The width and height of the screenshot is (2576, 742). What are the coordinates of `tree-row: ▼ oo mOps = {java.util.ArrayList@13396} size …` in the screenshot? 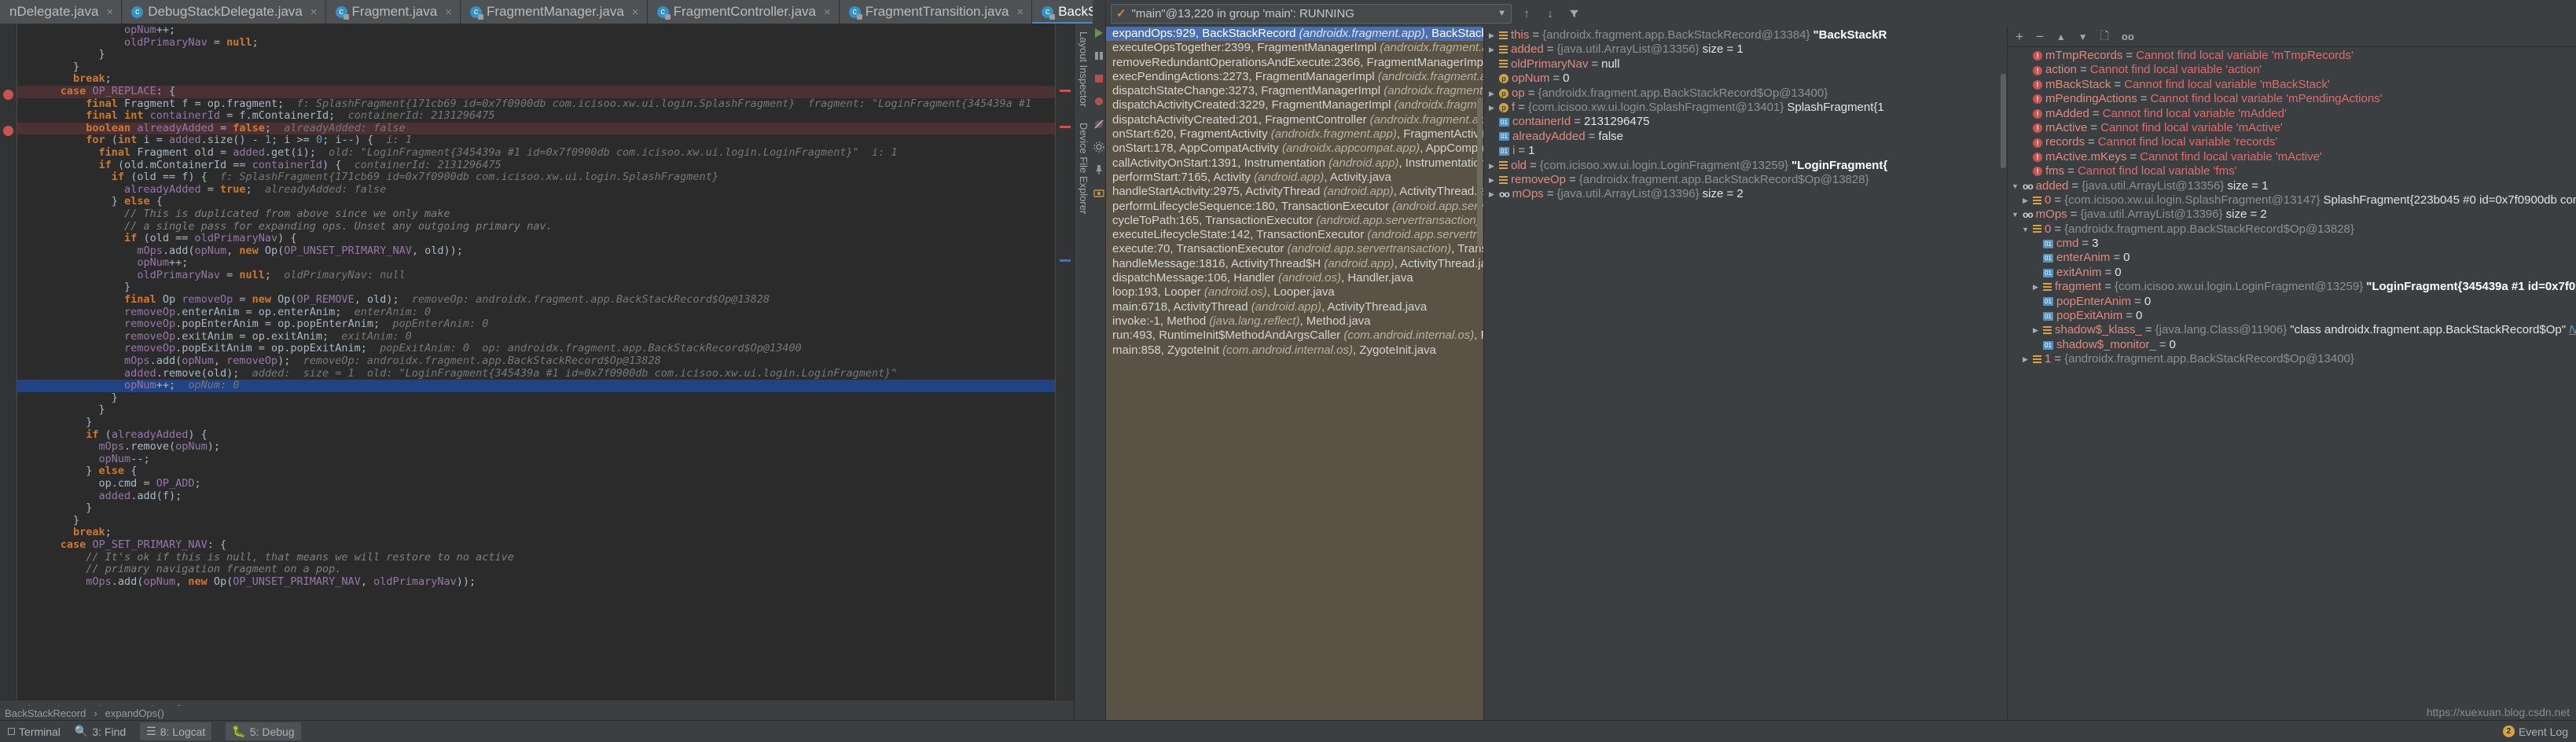 It's located at (2292, 215).